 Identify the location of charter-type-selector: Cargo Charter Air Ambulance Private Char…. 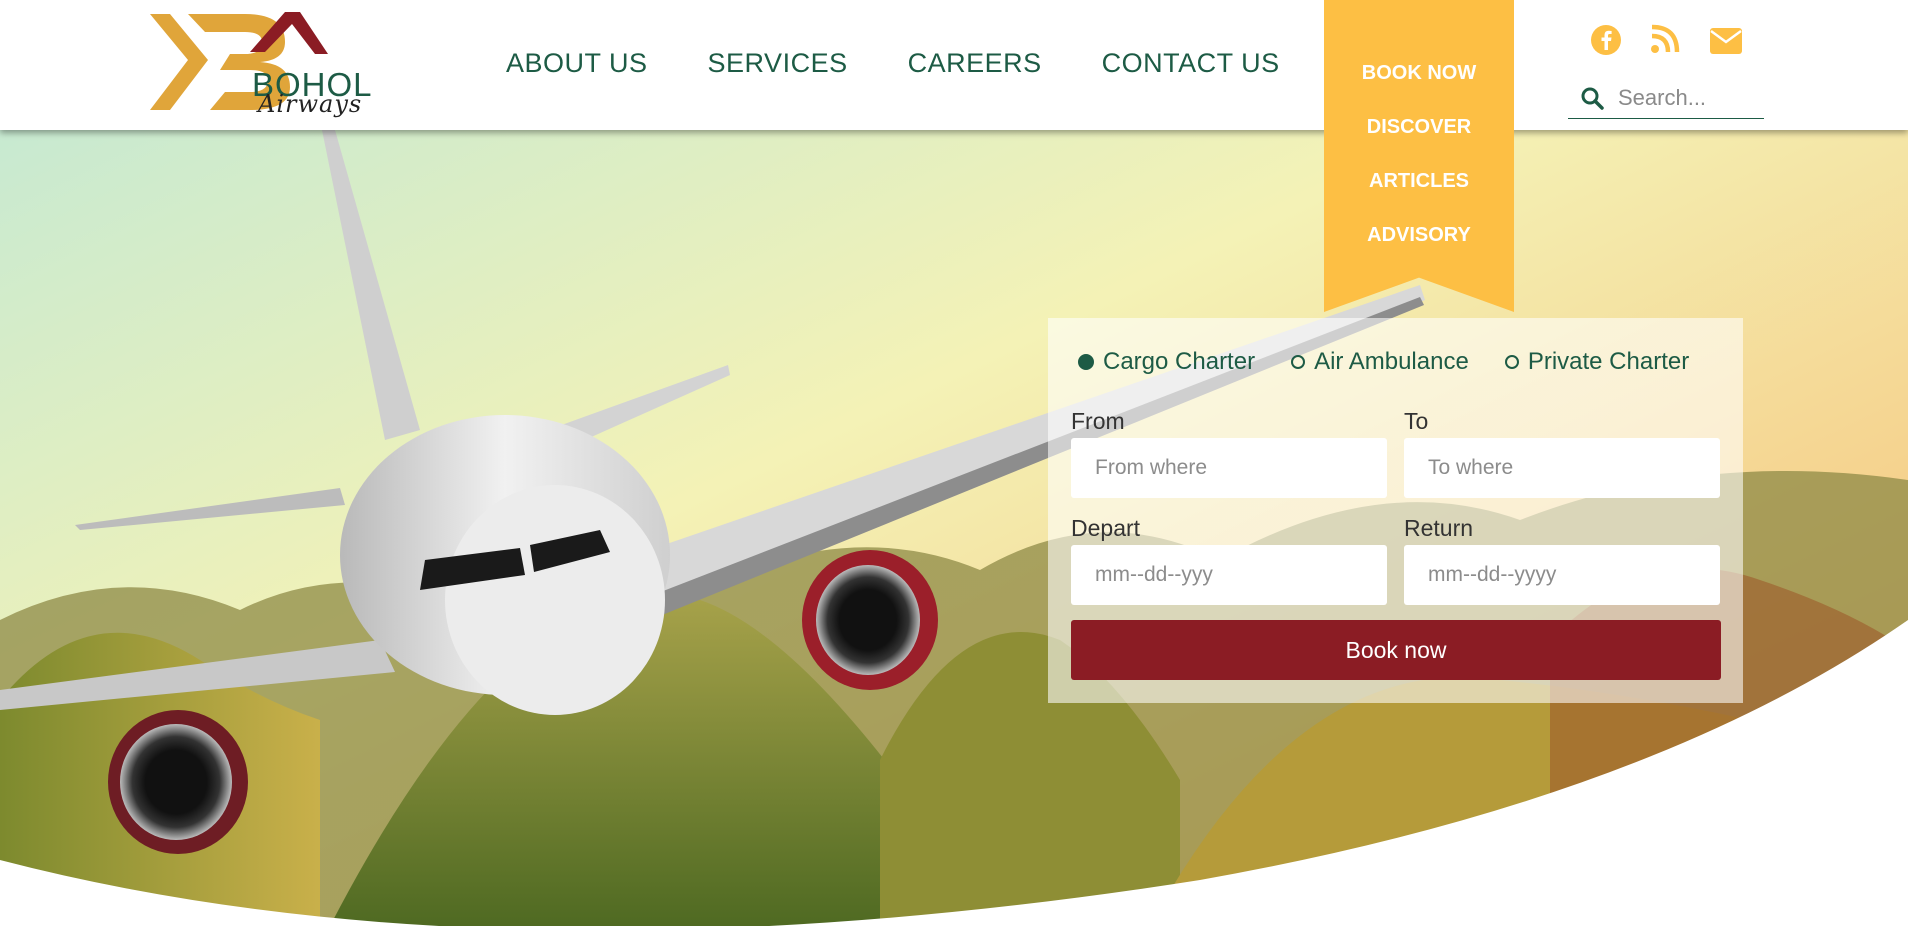
(1401, 362).